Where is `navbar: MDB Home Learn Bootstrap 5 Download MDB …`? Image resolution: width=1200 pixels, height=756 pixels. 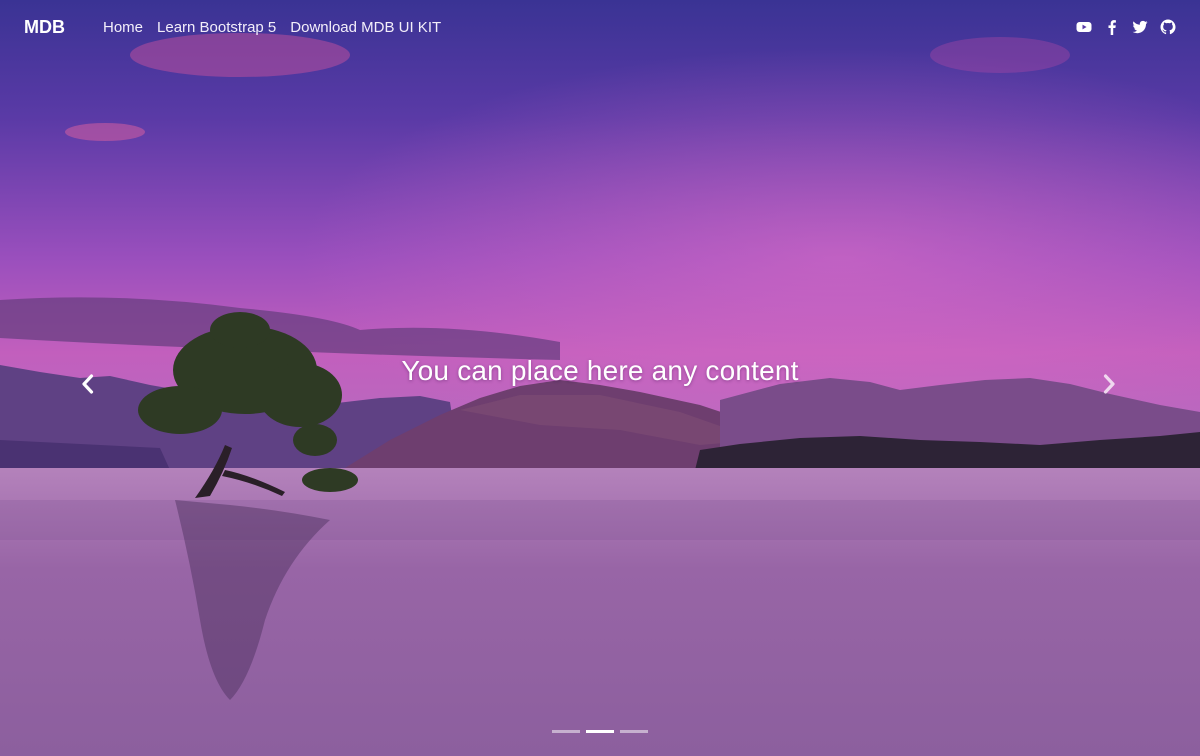
navbar: MDB Home Learn Bootstrap 5 Download MDB … is located at coordinates (600, 27).